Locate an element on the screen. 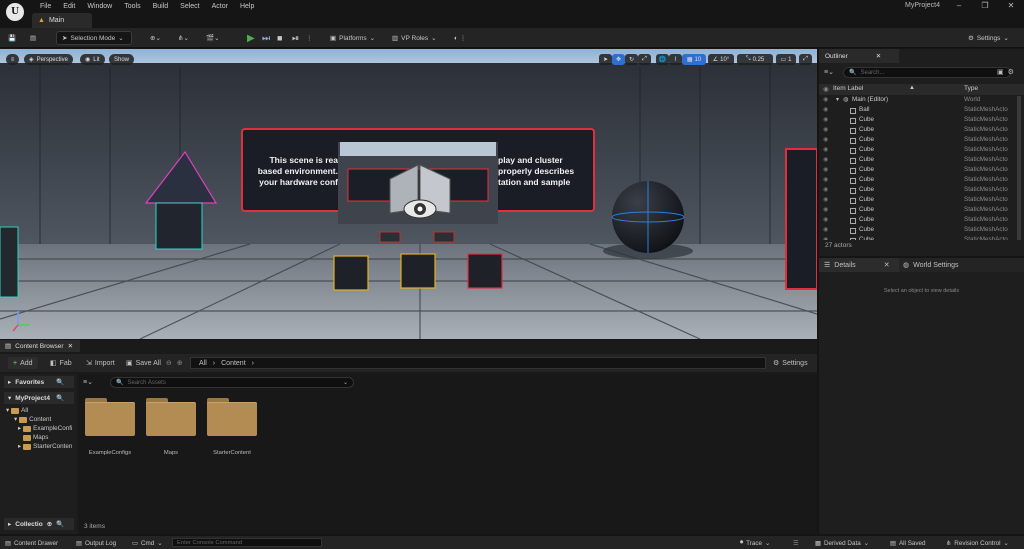  tab-main: ▲ Main is located at coordinates (62, 20).